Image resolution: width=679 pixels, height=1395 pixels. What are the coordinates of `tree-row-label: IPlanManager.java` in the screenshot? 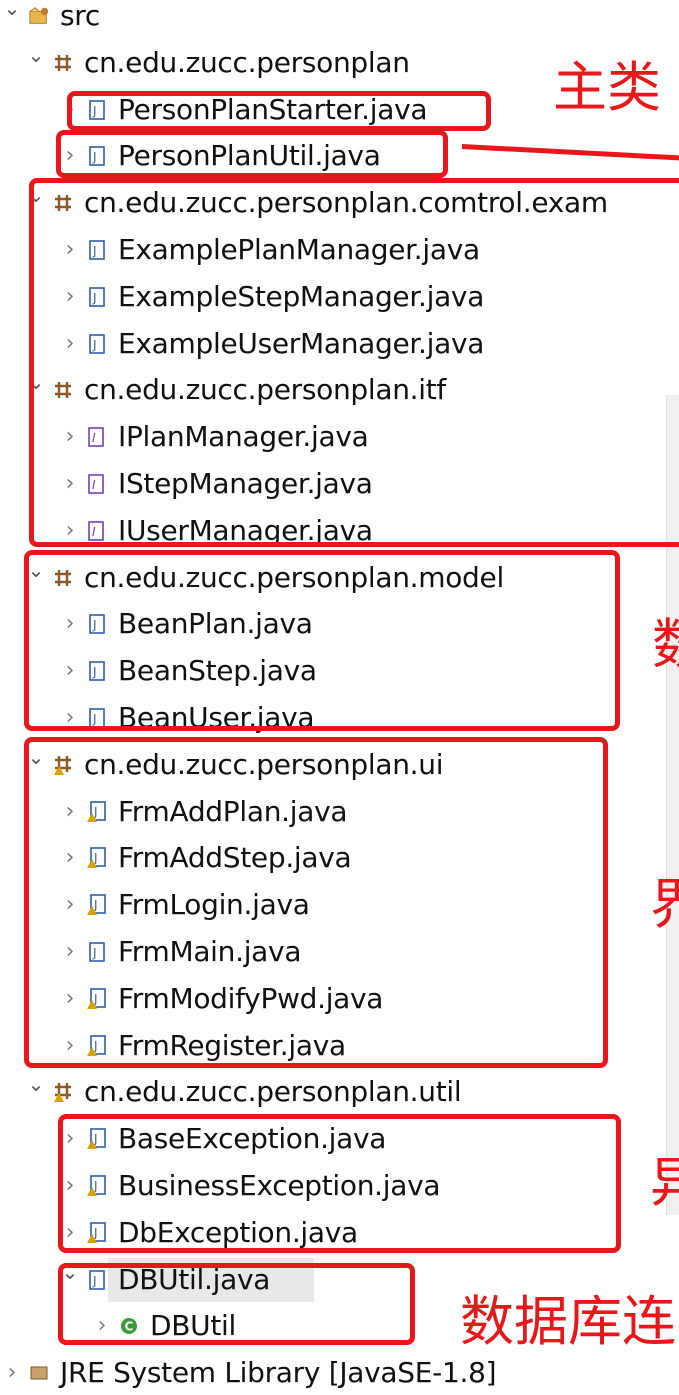 It's located at (243, 437).